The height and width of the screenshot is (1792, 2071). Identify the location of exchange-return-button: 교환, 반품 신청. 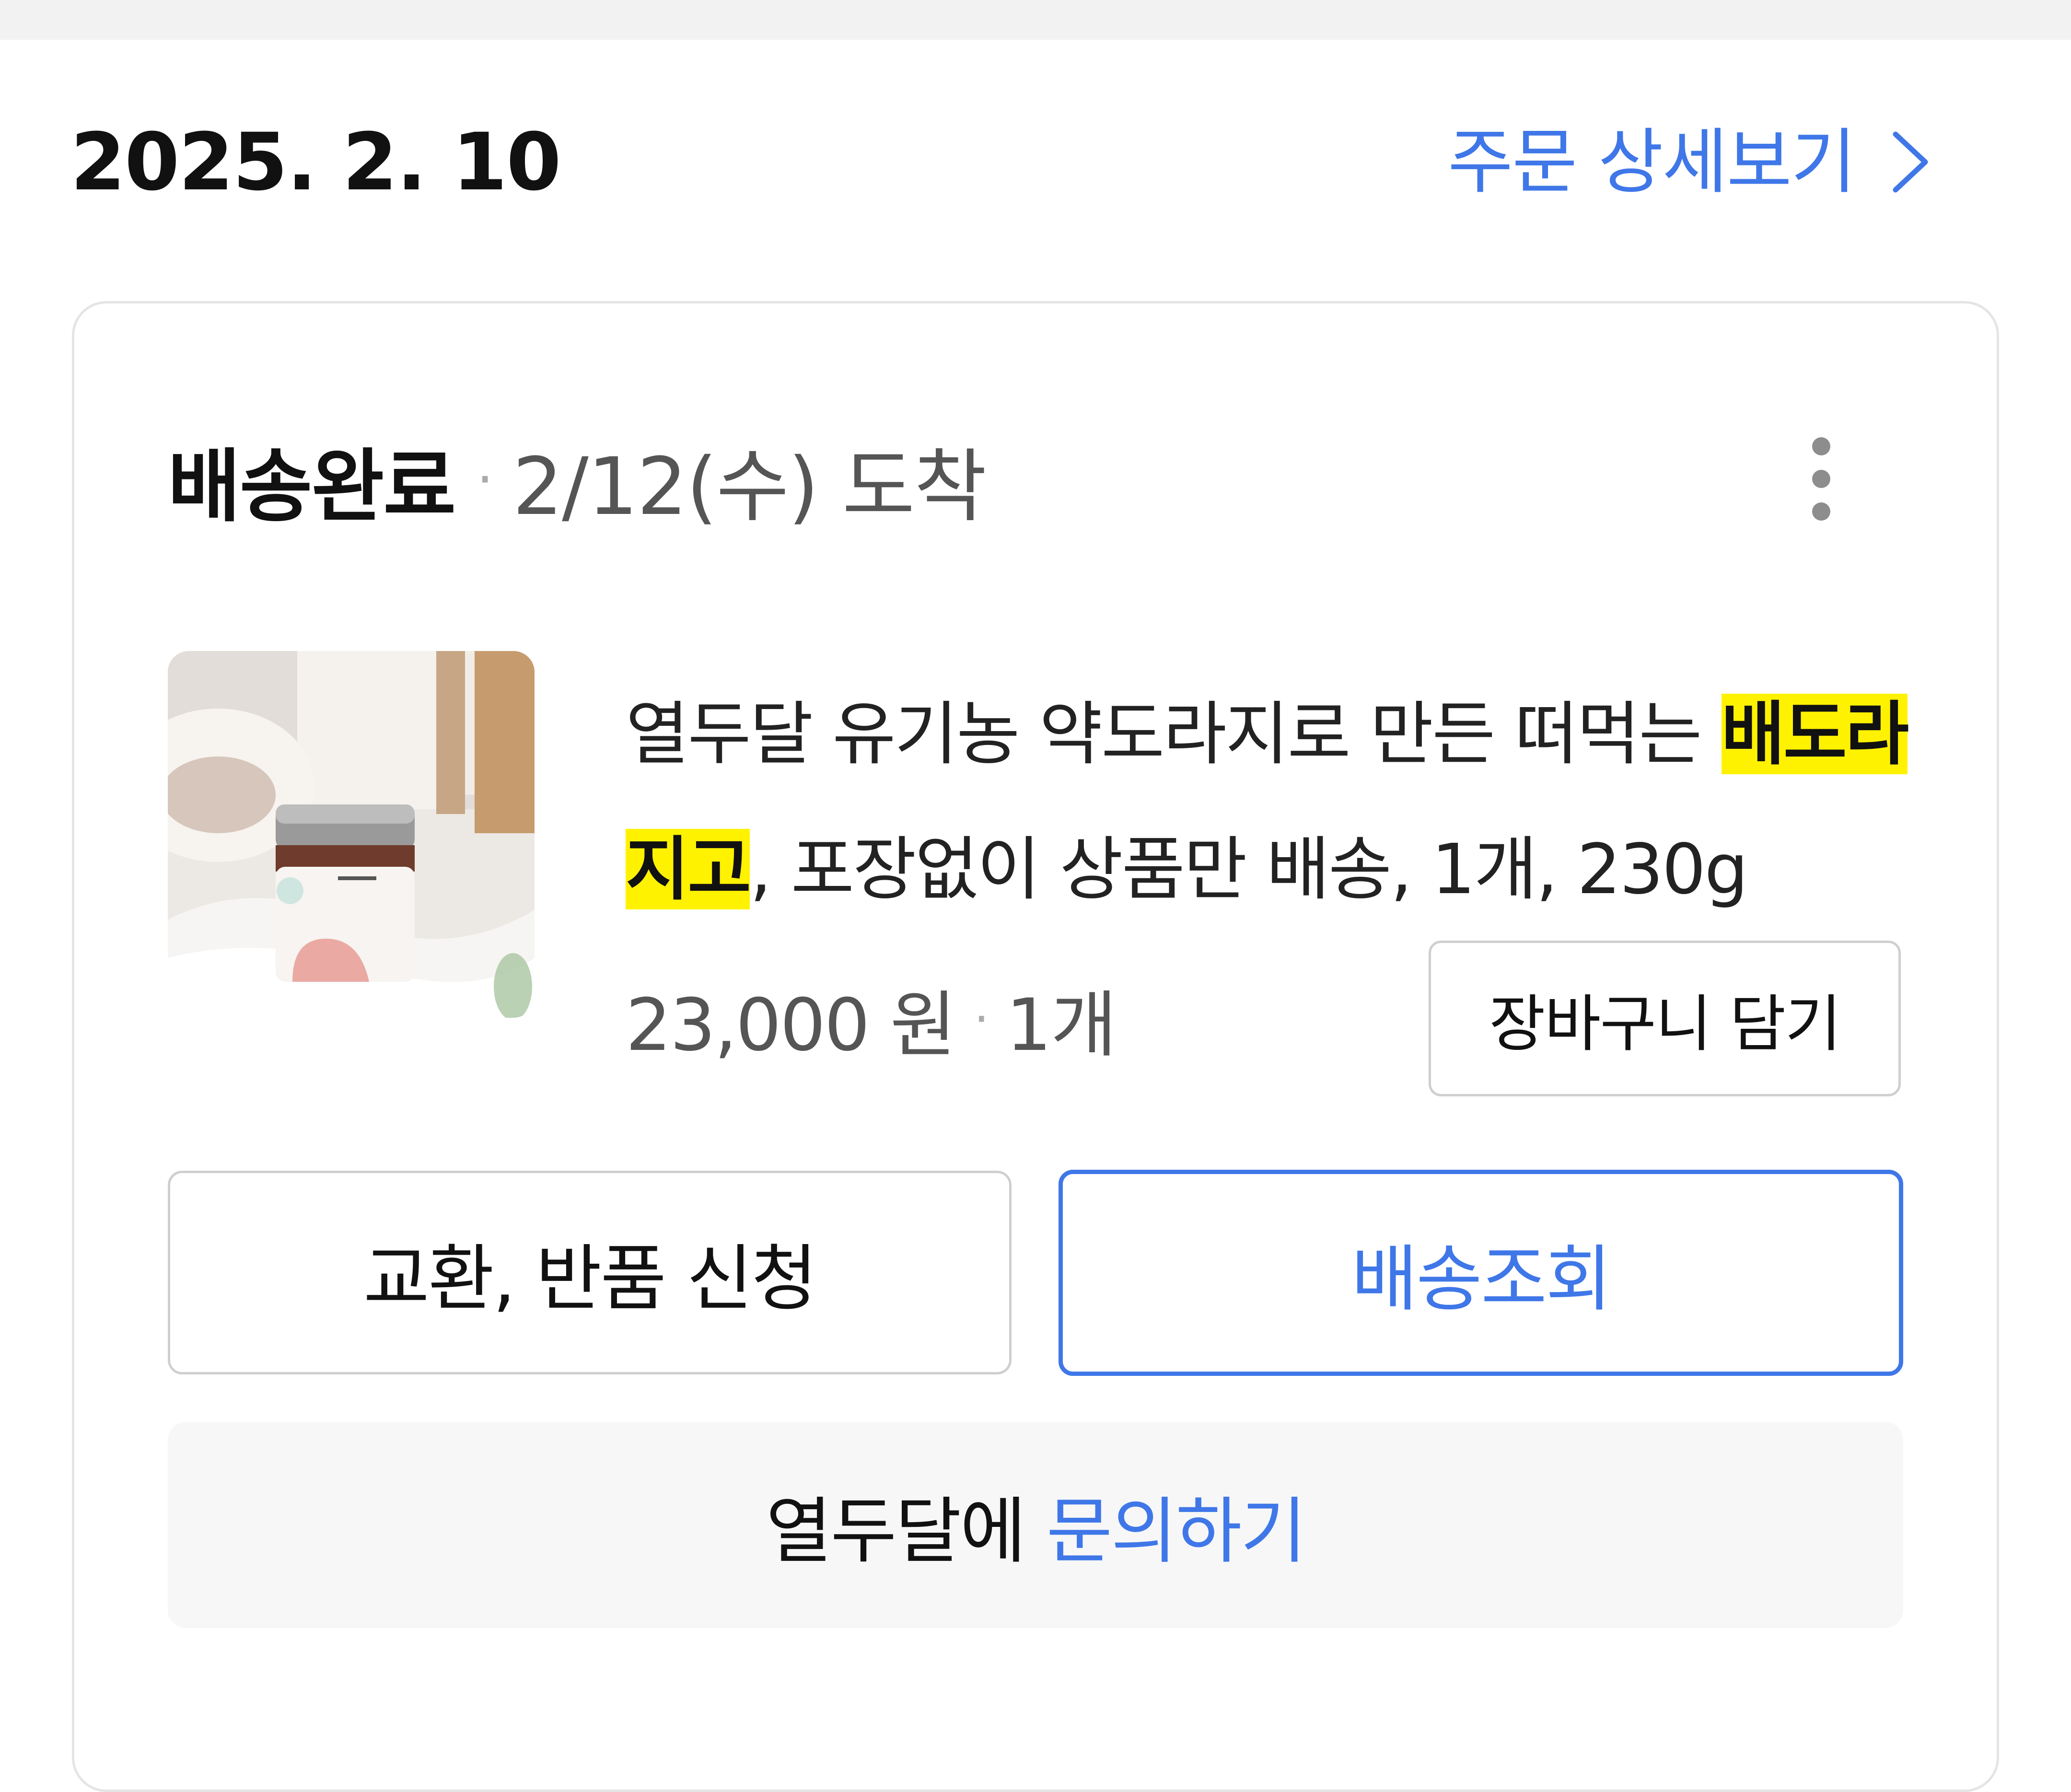
(590, 1272).